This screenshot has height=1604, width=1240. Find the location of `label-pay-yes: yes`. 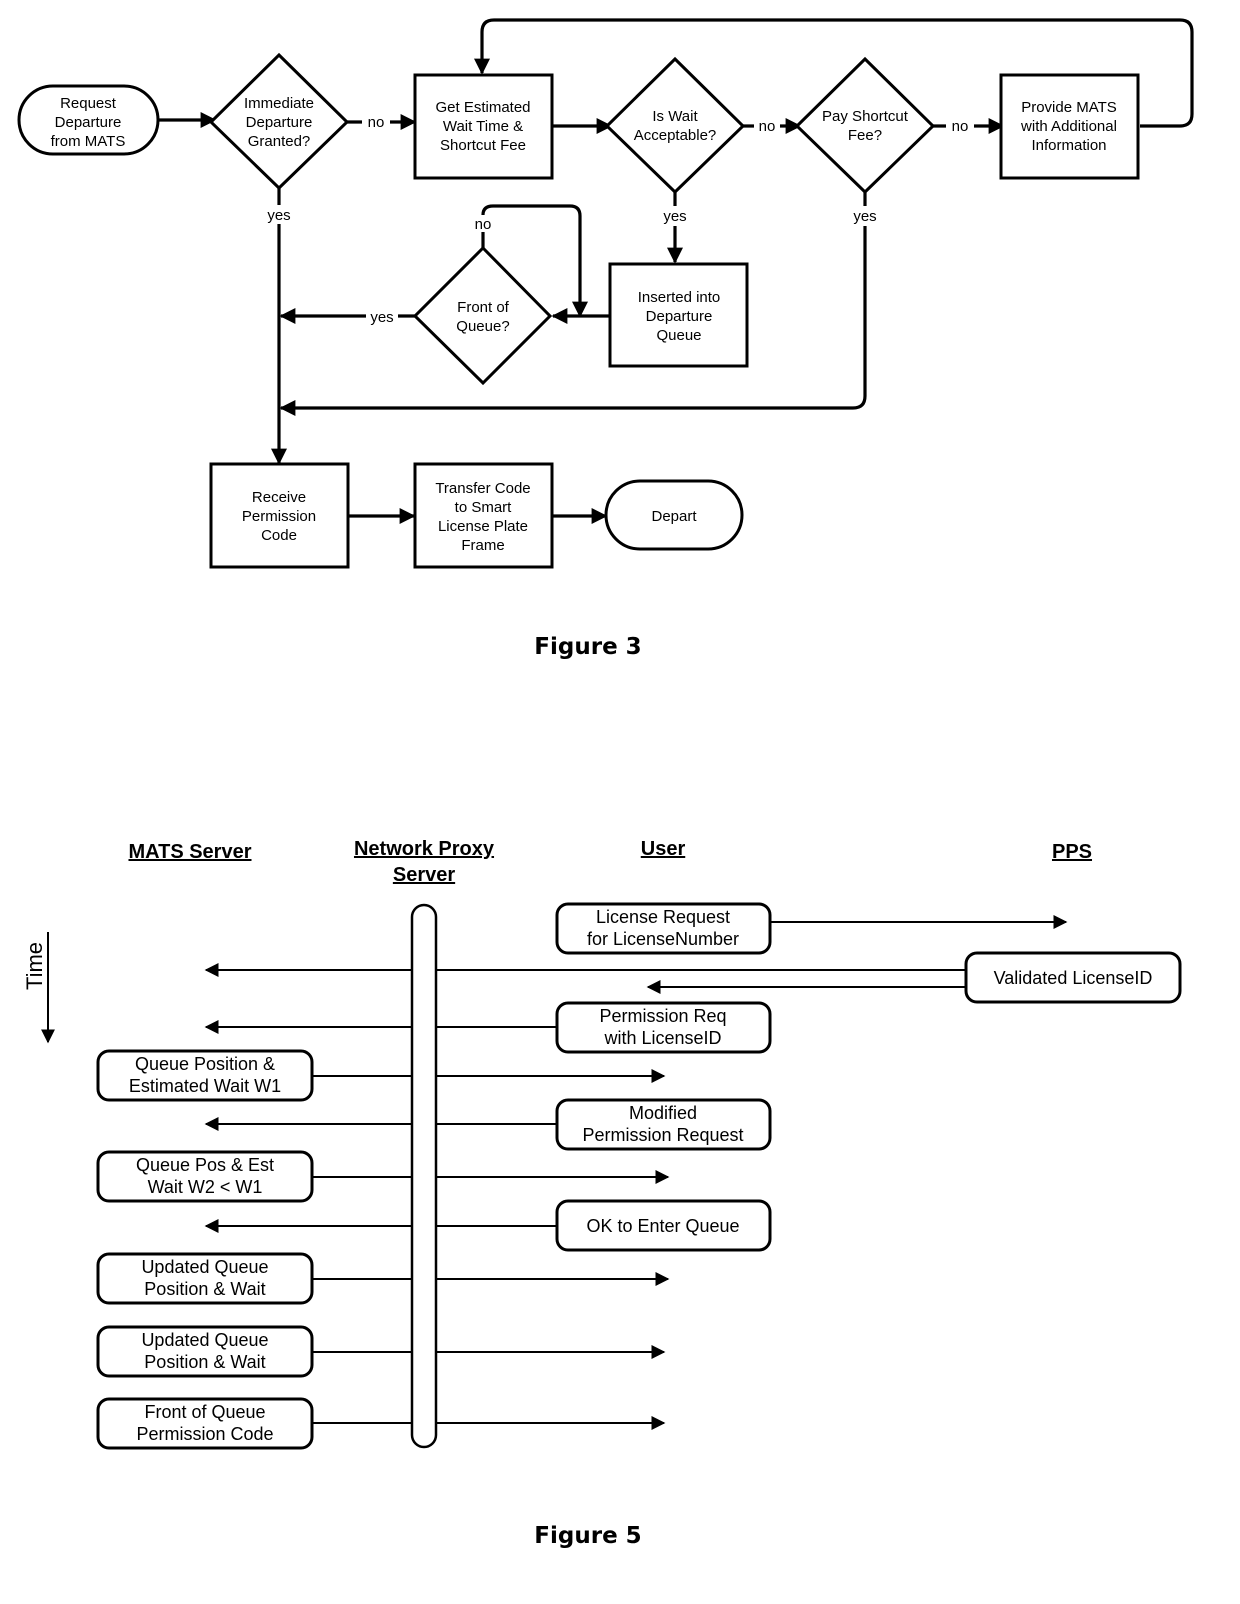

label-pay-yes: yes is located at coordinates (864, 216).